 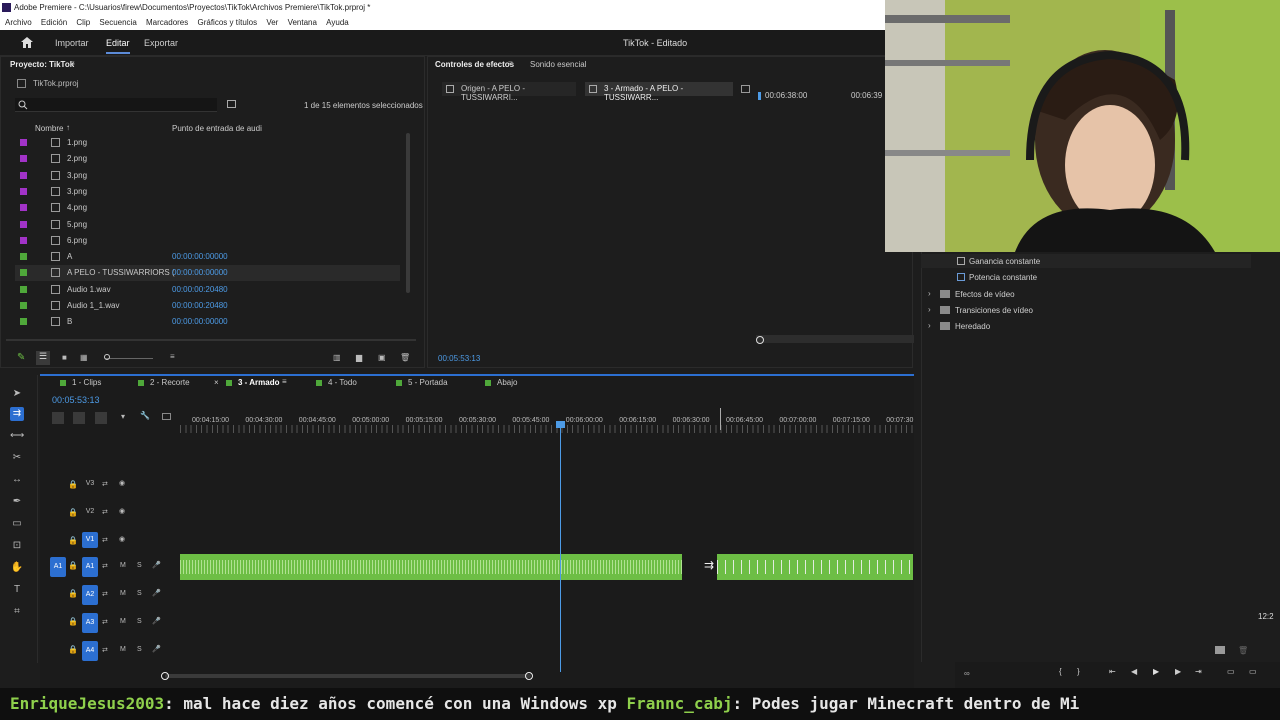 What do you see at coordinates (1198, 671) in the screenshot?
I see `go-to-out-icon: ⇥` at bounding box center [1198, 671].